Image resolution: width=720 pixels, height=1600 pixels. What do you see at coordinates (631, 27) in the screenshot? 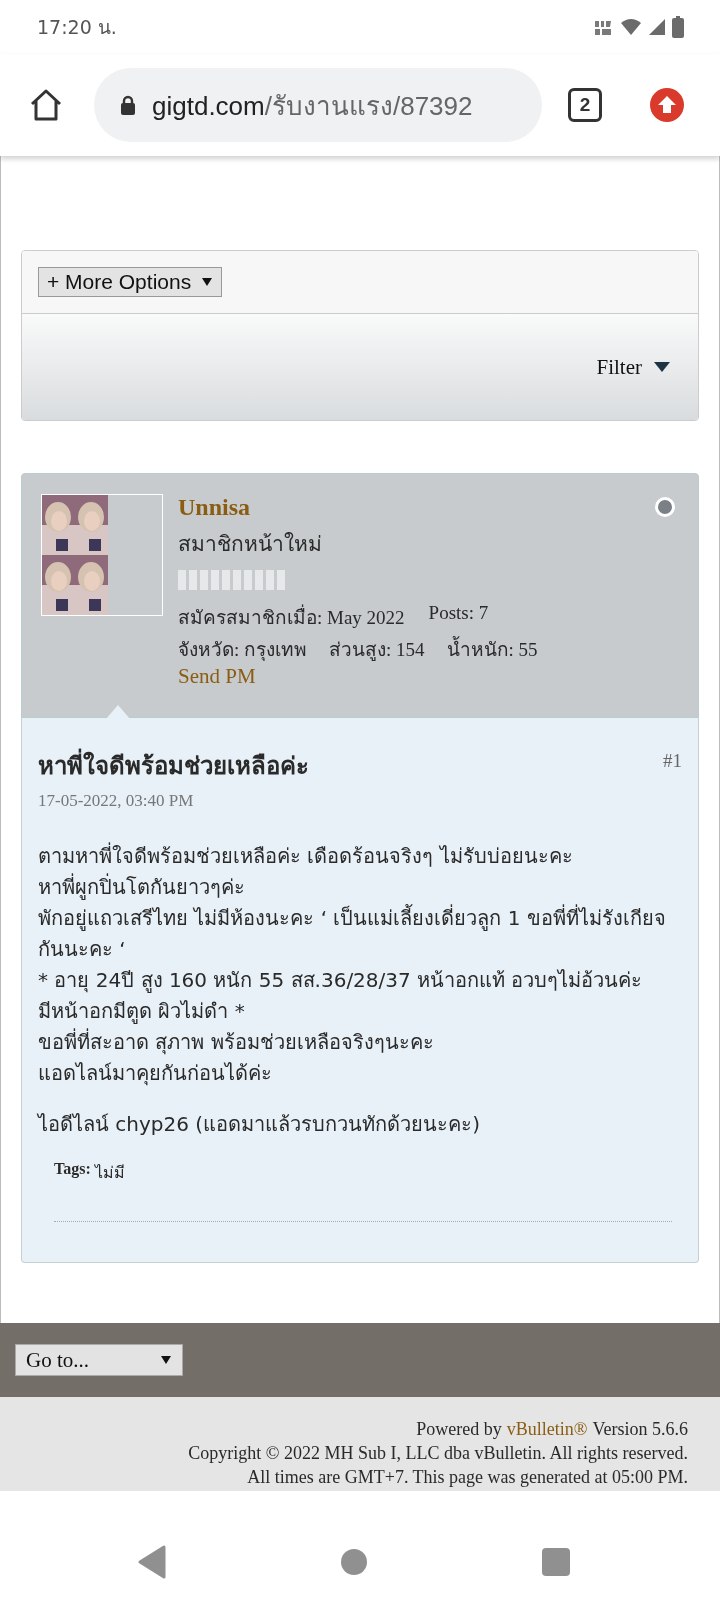
I see `wifi-icon` at bounding box center [631, 27].